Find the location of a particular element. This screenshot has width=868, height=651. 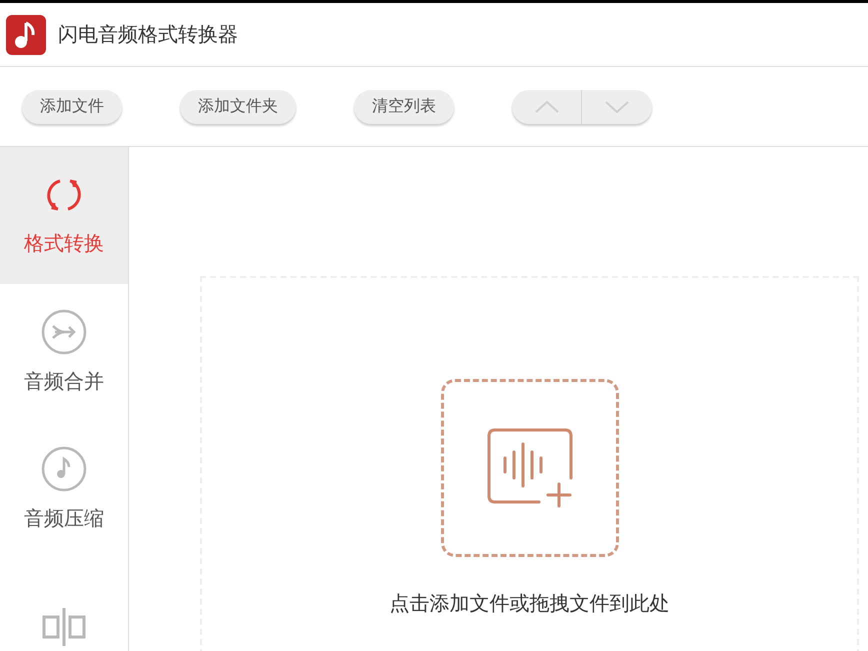

add-file-box is located at coordinates (529, 468).